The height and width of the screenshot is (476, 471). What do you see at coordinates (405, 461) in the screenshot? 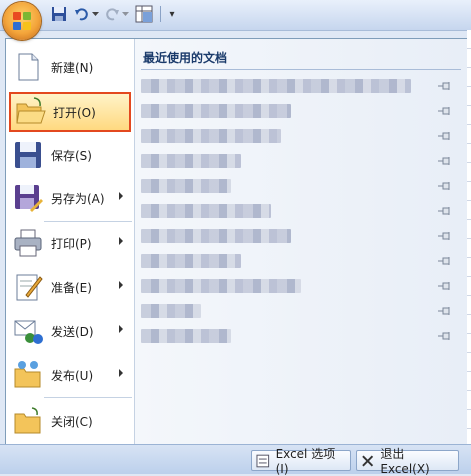
I see `exit-excel-label: 退出 Excel(X)` at bounding box center [405, 461].